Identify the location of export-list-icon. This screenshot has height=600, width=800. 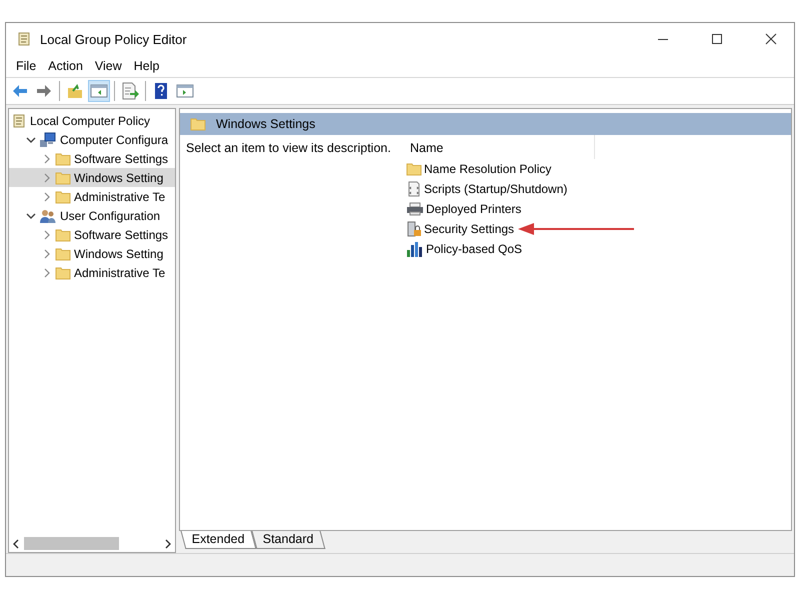
(130, 91).